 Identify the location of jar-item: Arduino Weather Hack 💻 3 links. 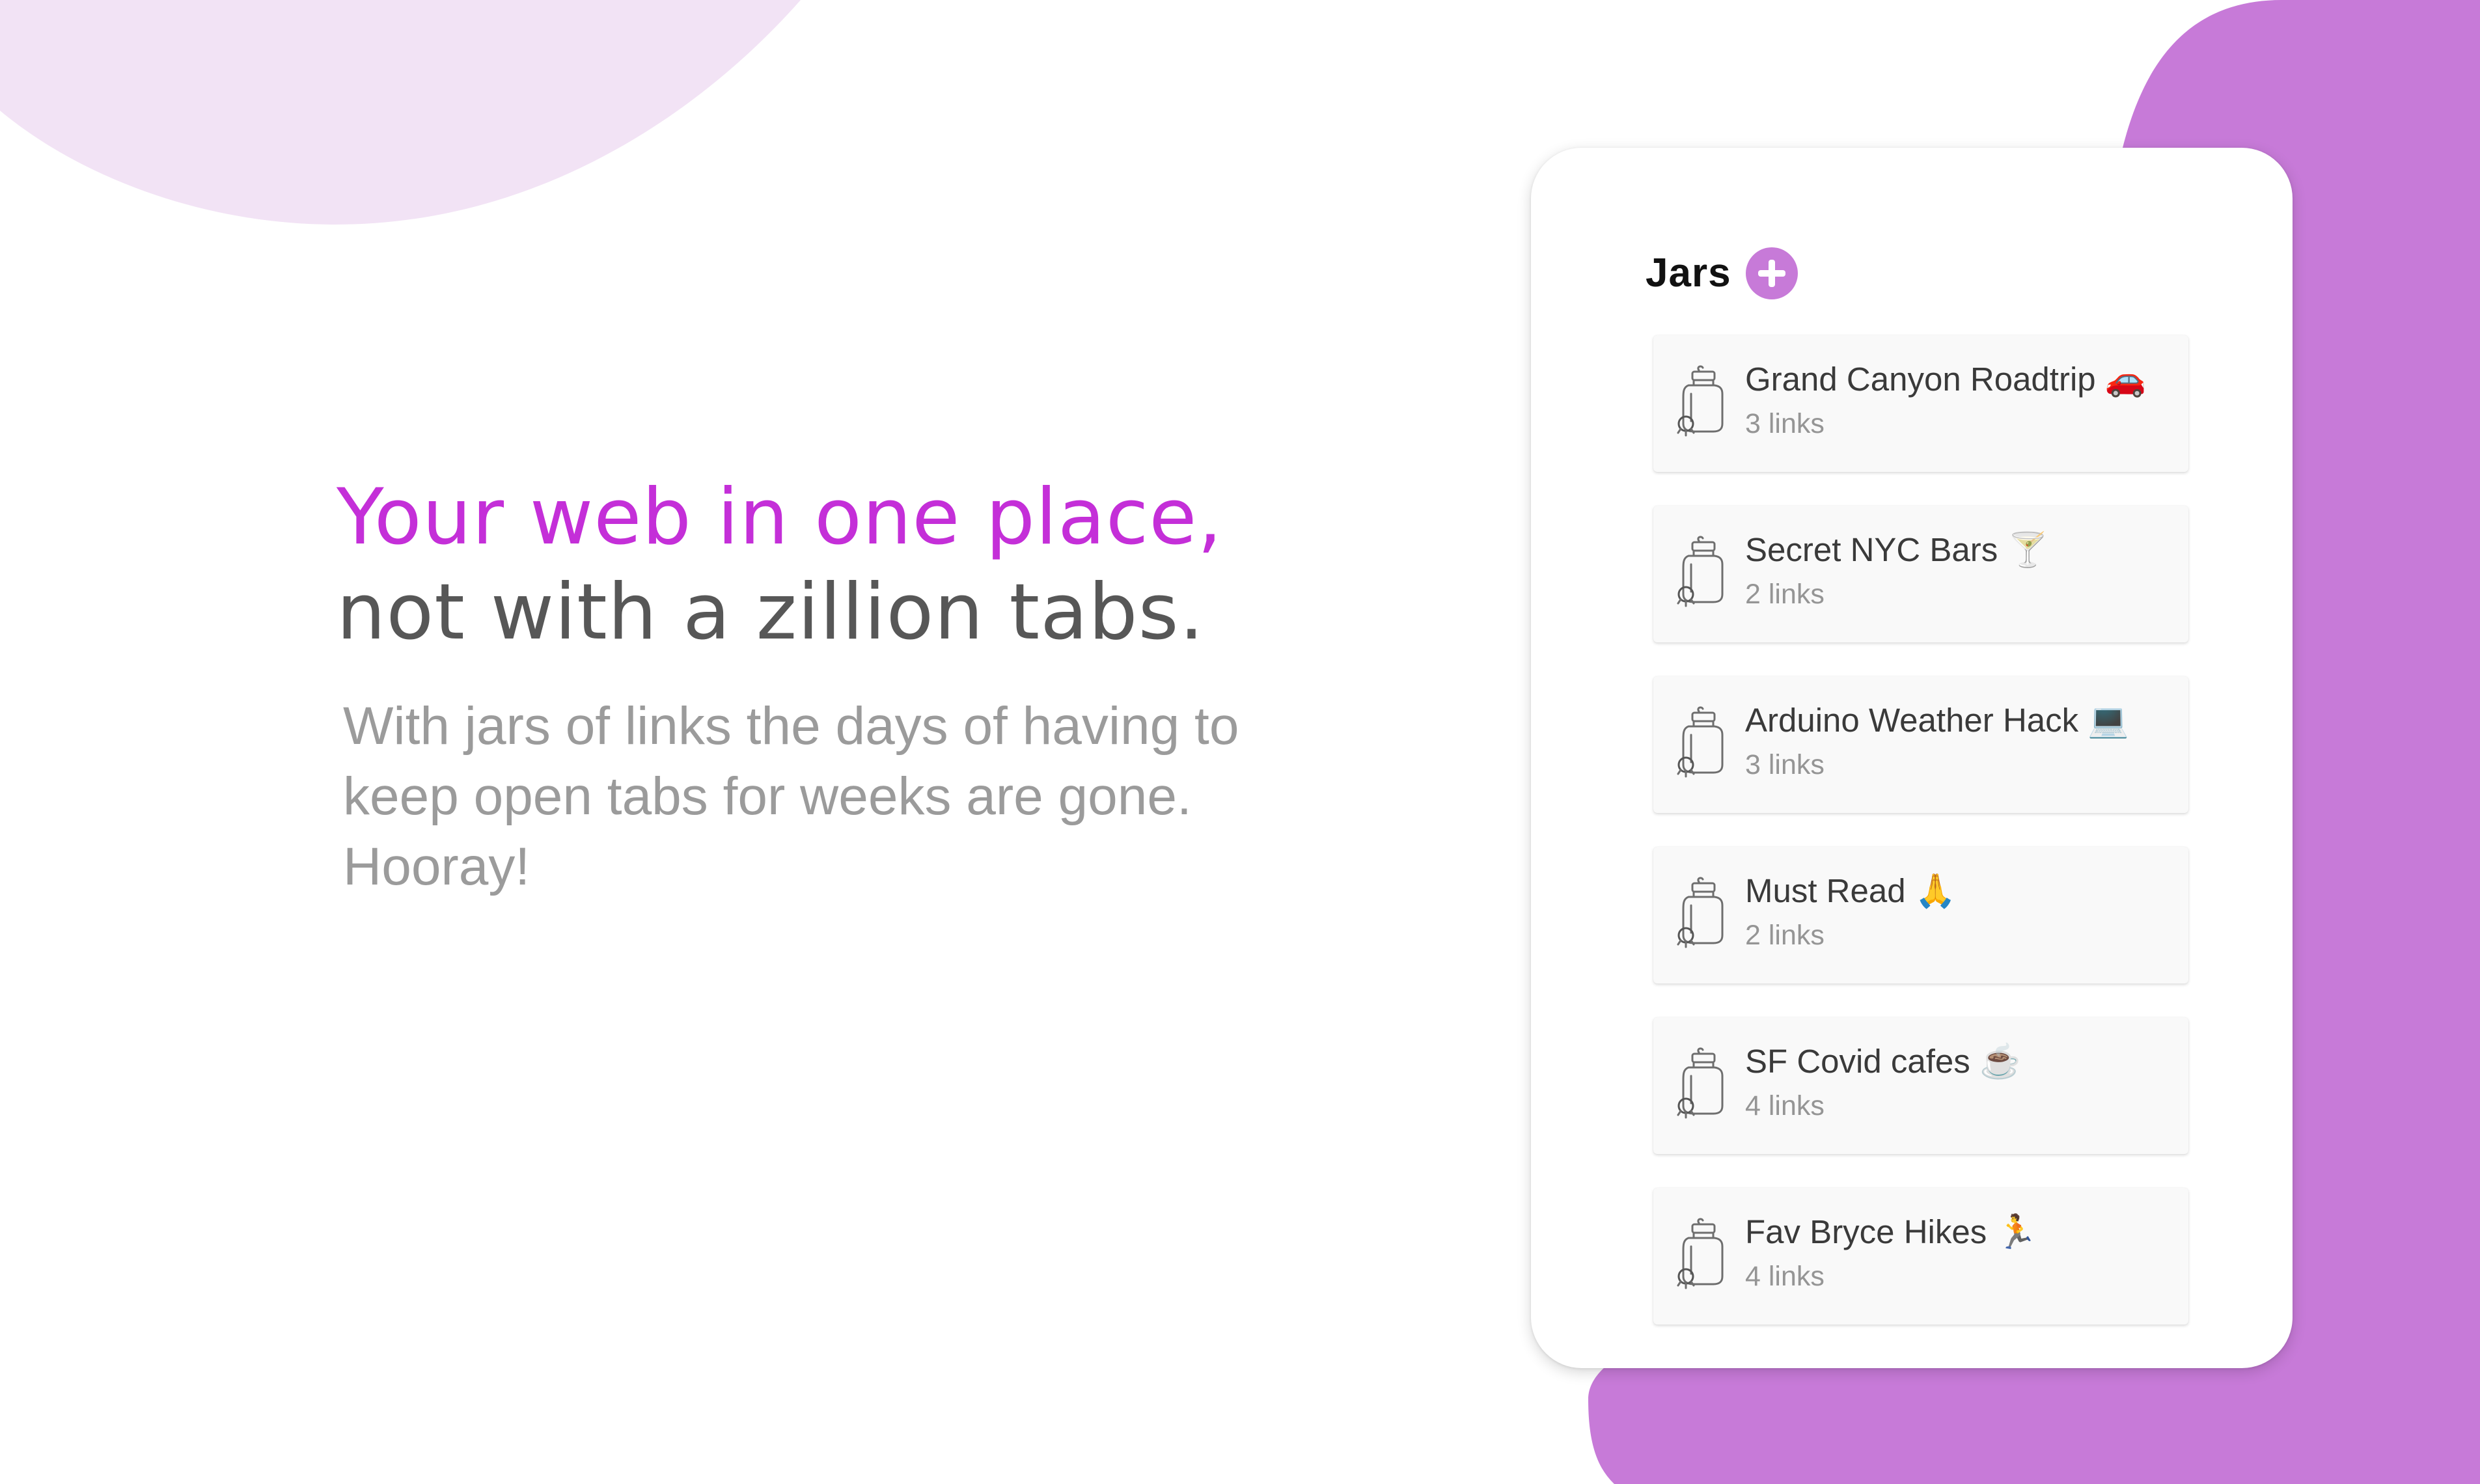
(1921, 744).